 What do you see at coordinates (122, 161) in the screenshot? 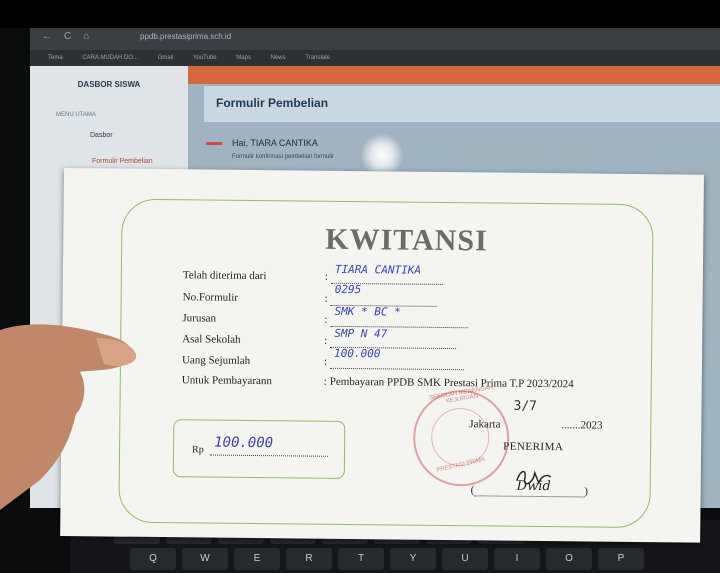
I see `sidebar-item-formulir: Formulir Pembelian` at bounding box center [122, 161].